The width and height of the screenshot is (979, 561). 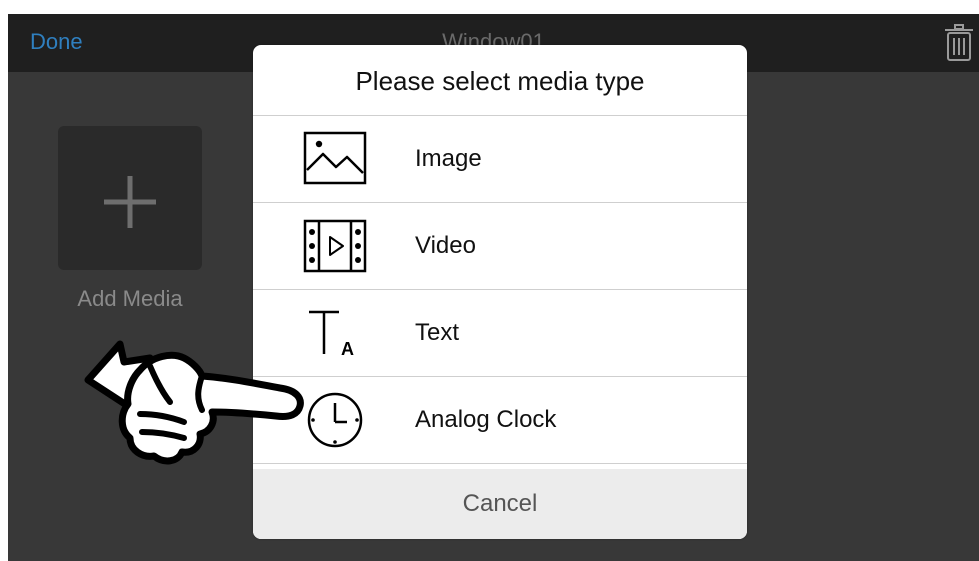 What do you see at coordinates (959, 43) in the screenshot?
I see `trash-icon` at bounding box center [959, 43].